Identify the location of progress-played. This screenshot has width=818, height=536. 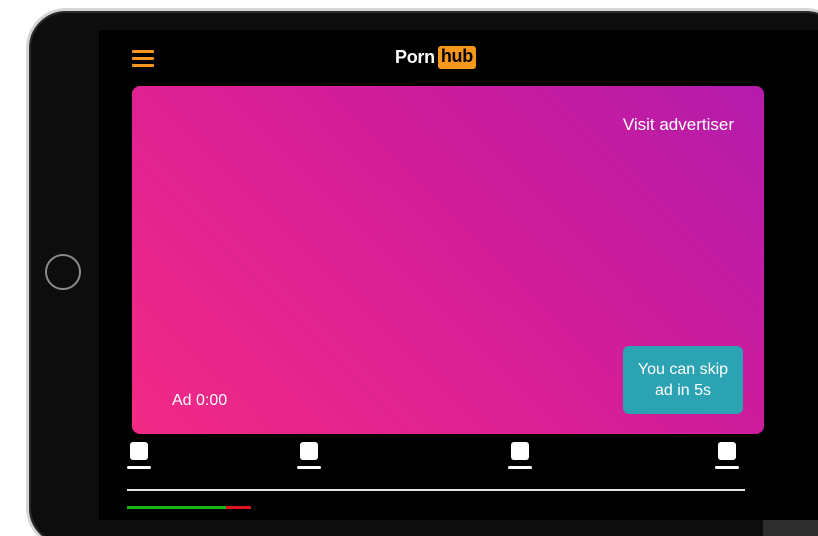
(176, 507).